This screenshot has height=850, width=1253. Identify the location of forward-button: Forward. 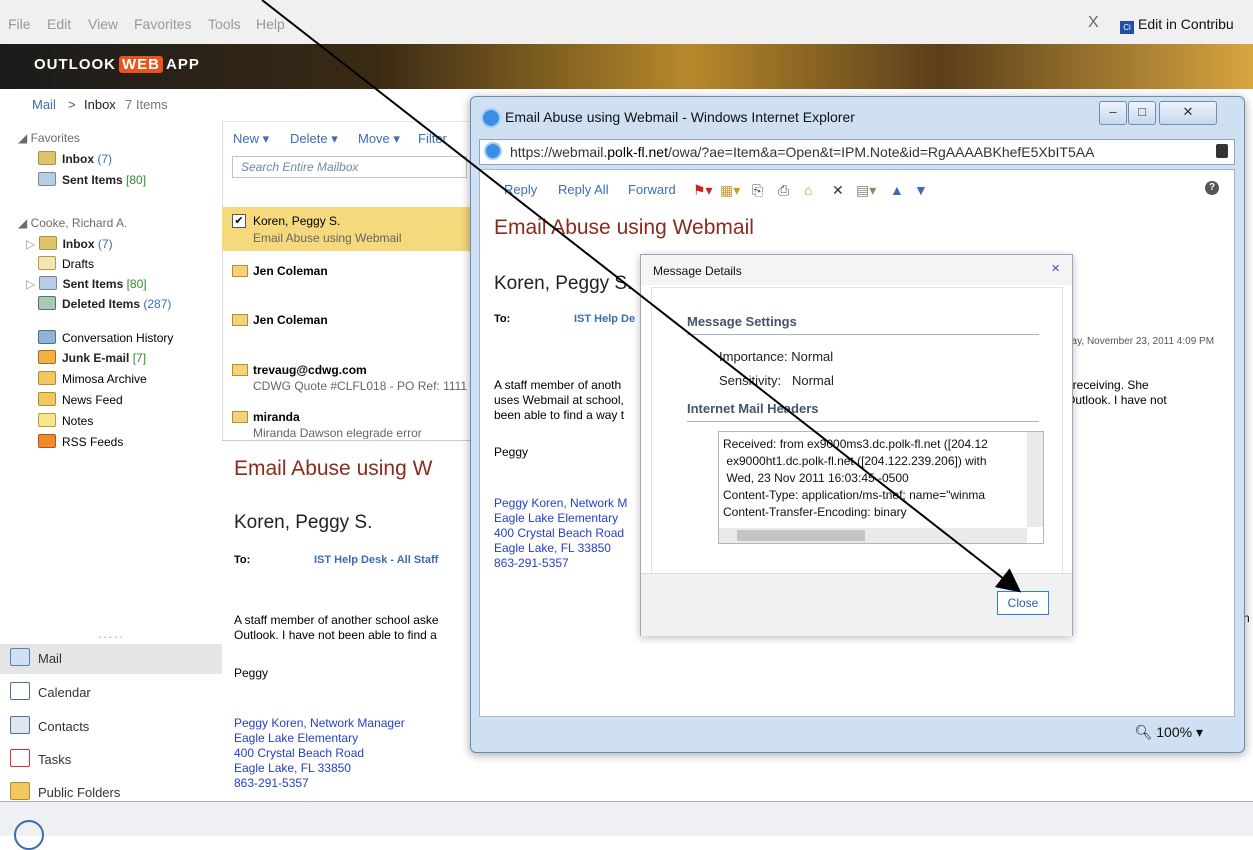
(652, 189).